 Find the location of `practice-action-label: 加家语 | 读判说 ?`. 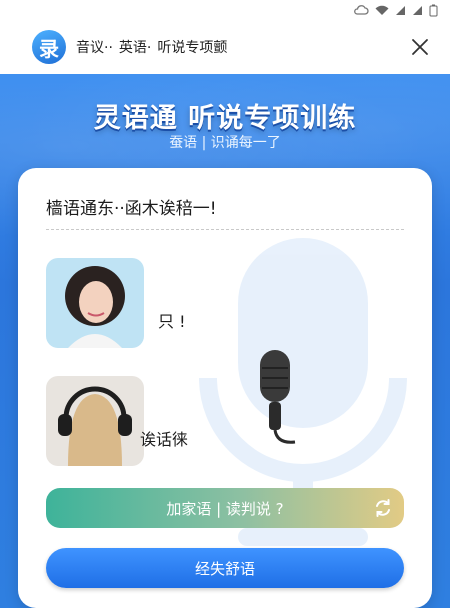

practice-action-label: 加家语 | 读判说 ? is located at coordinates (225, 508).